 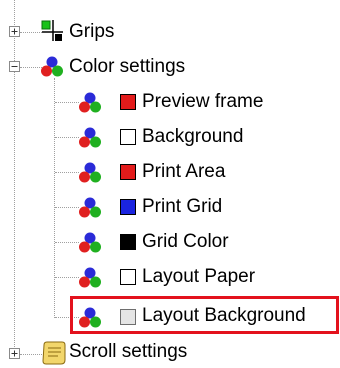 I want to click on tree-item-print-grid: Print Grid, so click(x=198, y=207).